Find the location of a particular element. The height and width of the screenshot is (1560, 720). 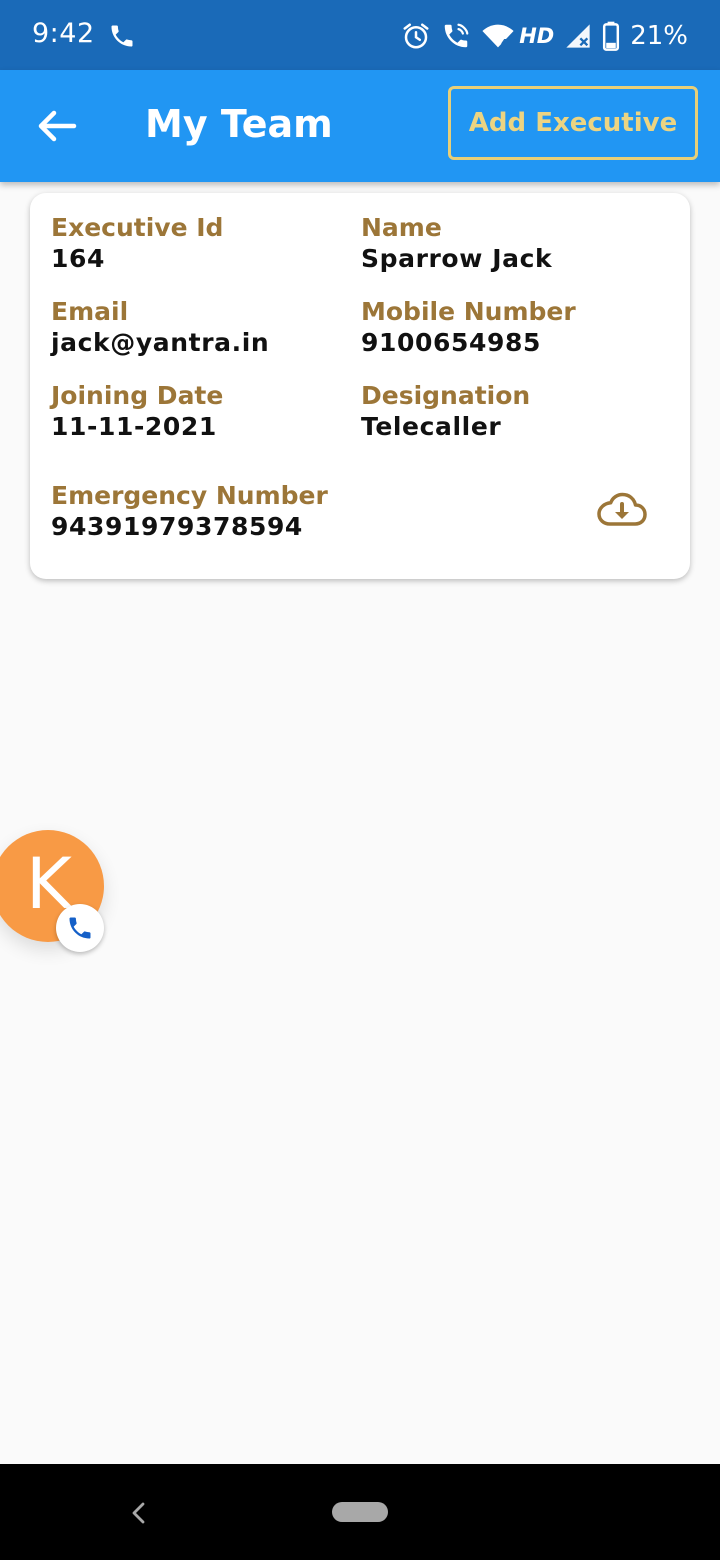

field-executive-id: Executive Id 164 is located at coordinates (137, 244).